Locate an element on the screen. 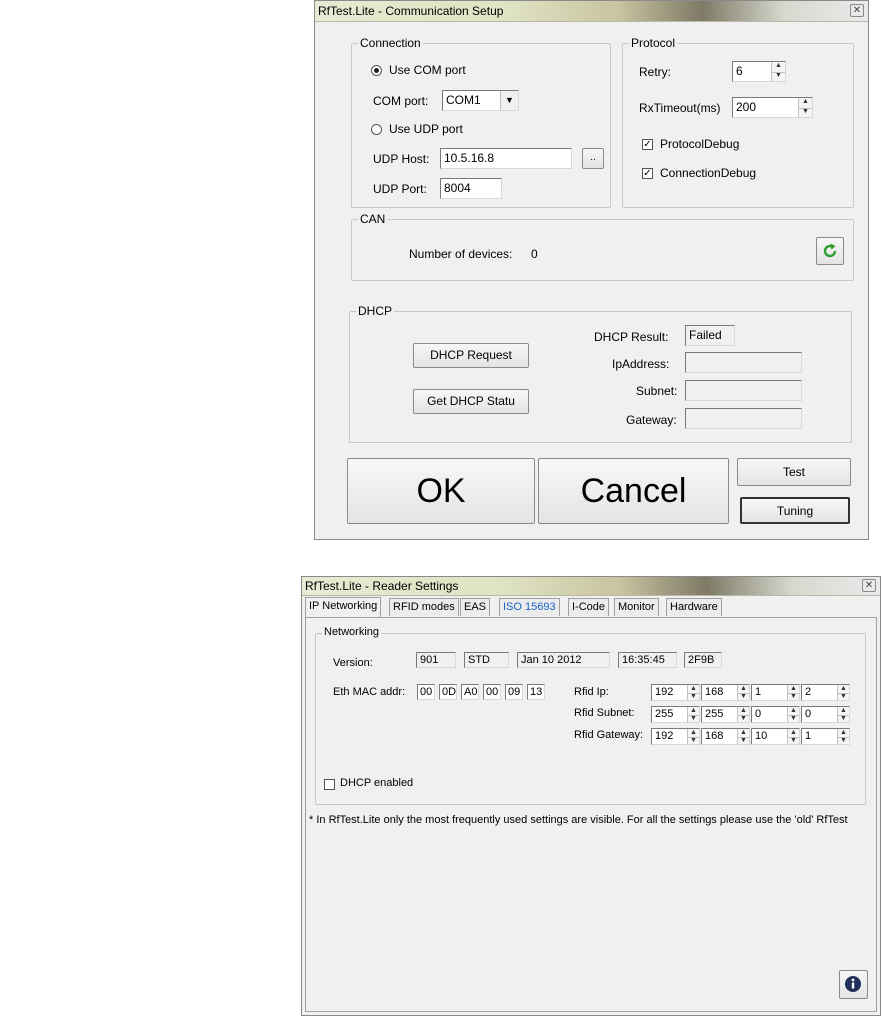 Image resolution: width=882 pixels, height=1020 pixels. dhcp-request-button: DHCP Request is located at coordinates (471, 355).